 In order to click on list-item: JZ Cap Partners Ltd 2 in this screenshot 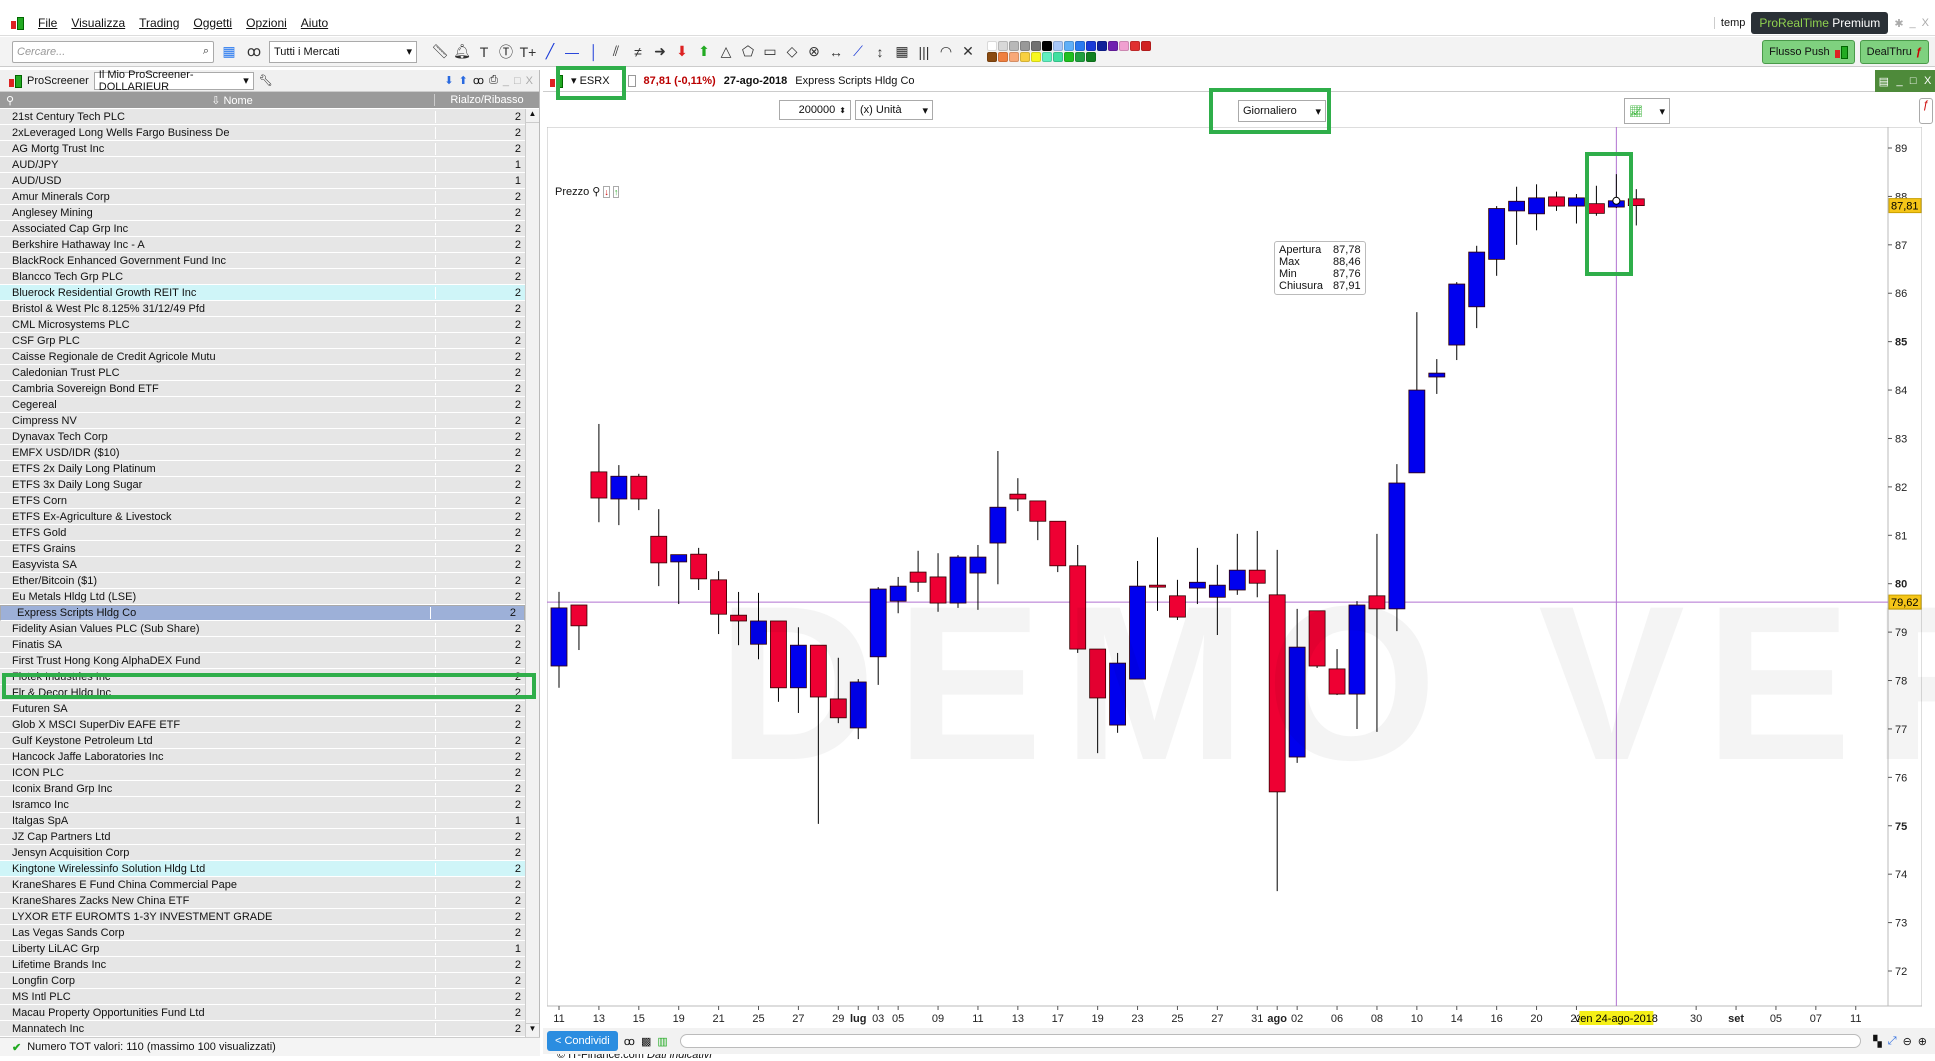, I will do `click(262, 837)`.